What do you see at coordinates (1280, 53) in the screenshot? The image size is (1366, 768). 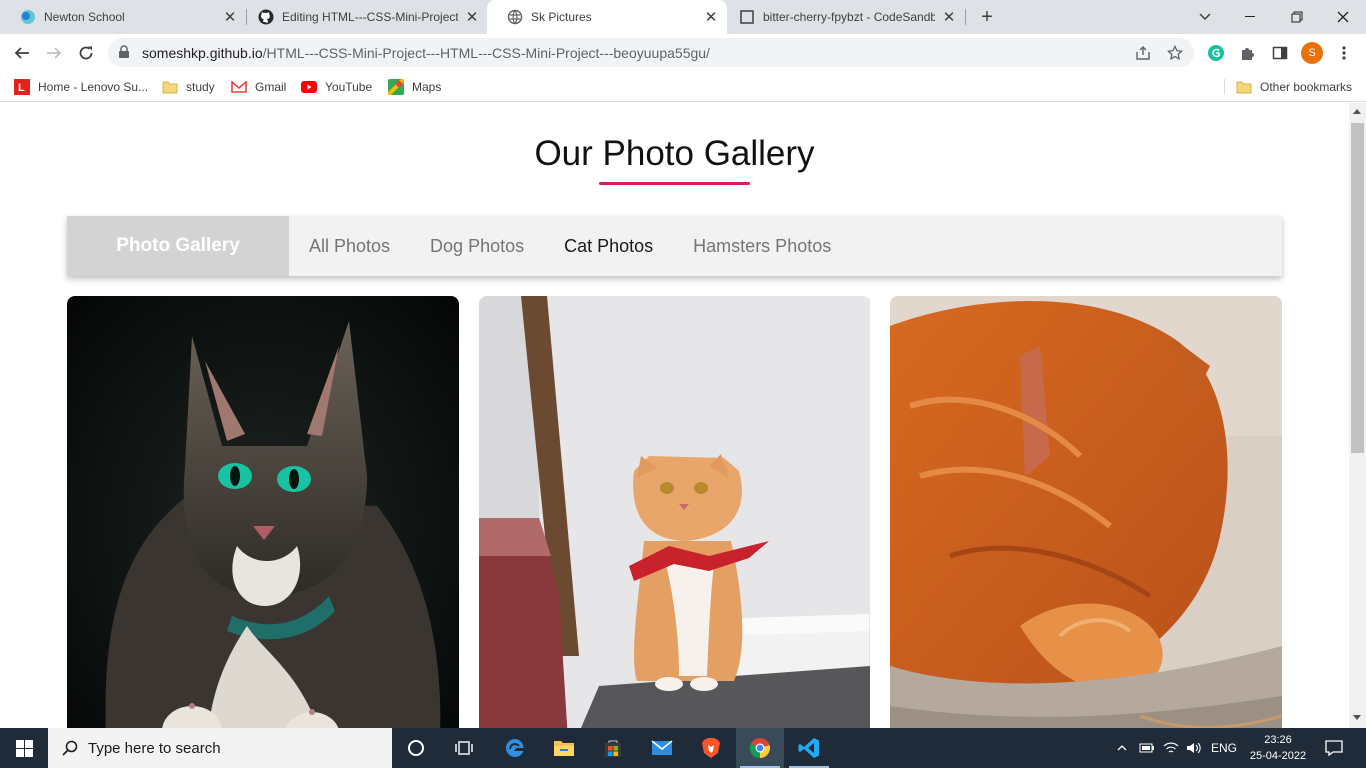 I see `side-panel-icon` at bounding box center [1280, 53].